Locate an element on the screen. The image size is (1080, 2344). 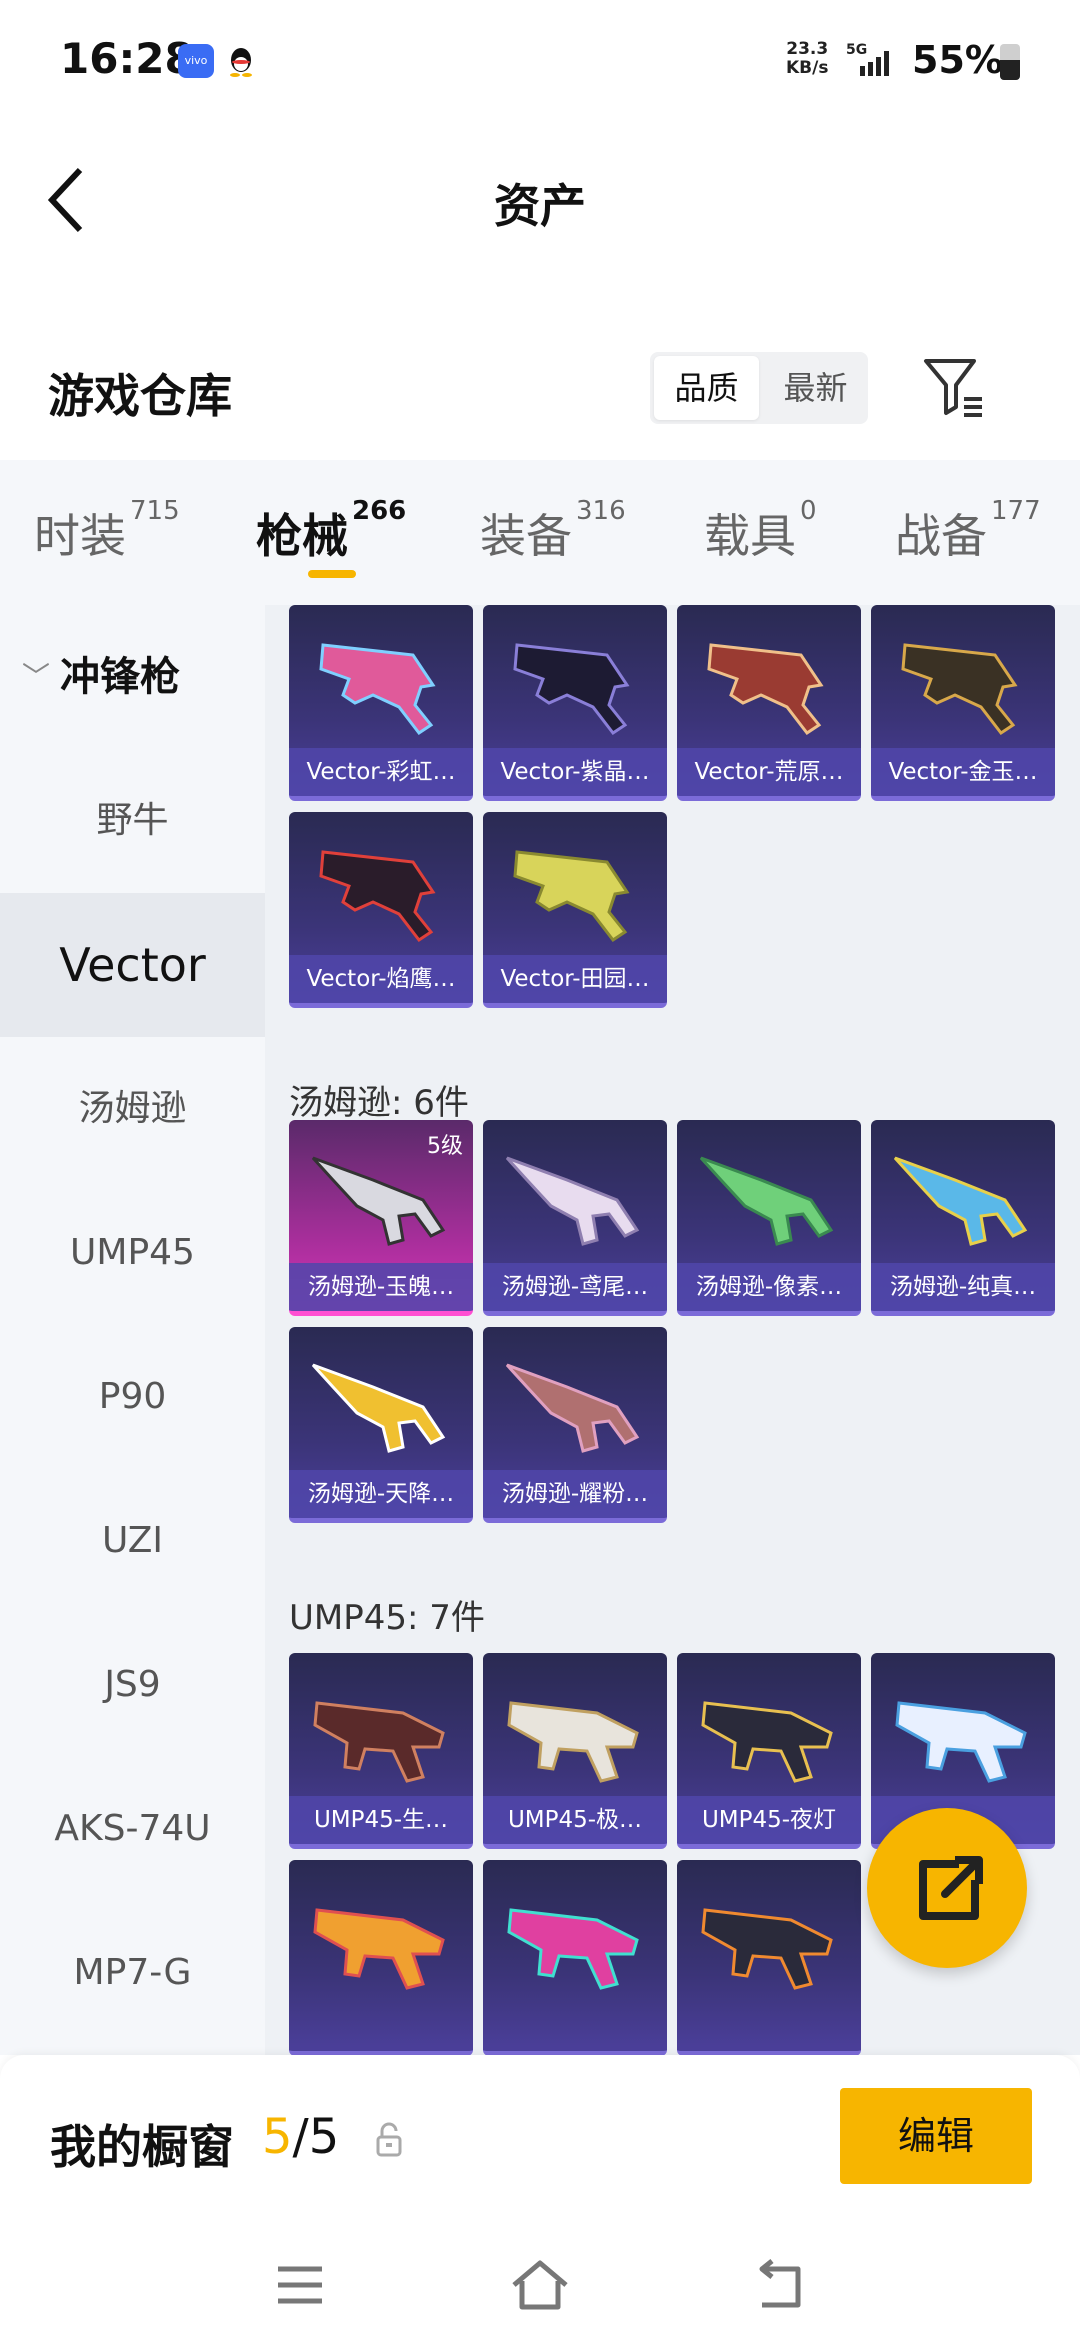
tab-guns: 枪械 266 is located at coordinates (331, 531).